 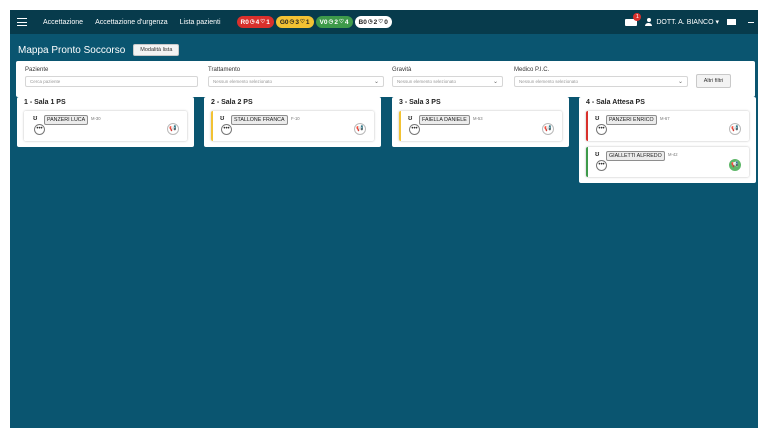 I want to click on hamburger-menu-icon, so click(x=22, y=22).